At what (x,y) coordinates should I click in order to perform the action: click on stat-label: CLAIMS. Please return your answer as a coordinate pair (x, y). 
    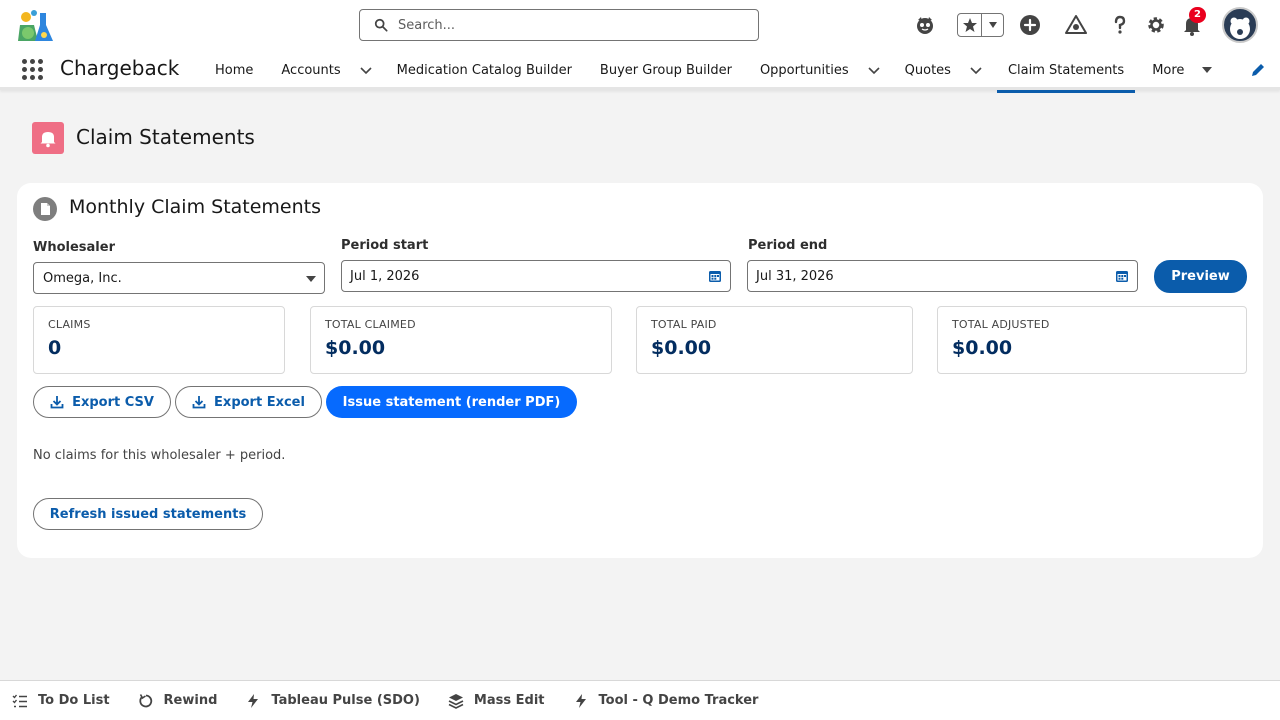
    Looking at the image, I should click on (69, 324).